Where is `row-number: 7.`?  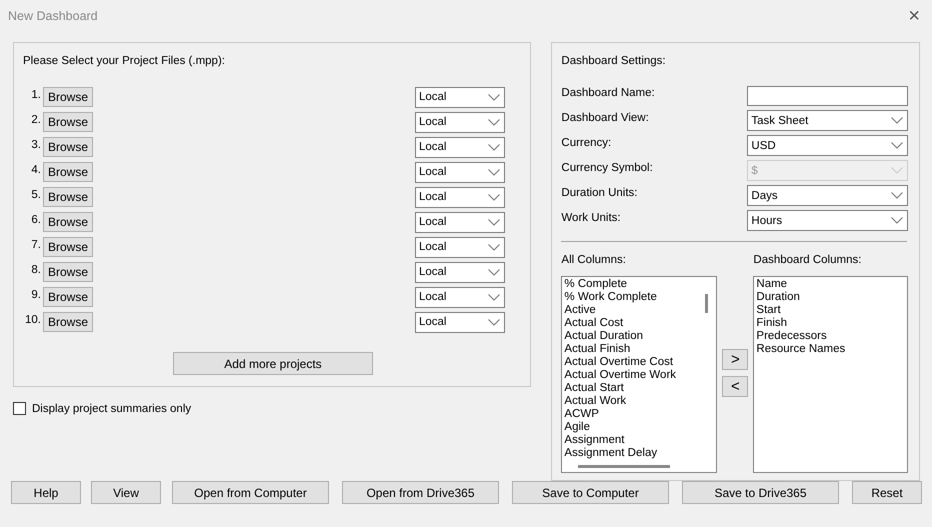 row-number: 7. is located at coordinates (35, 245).